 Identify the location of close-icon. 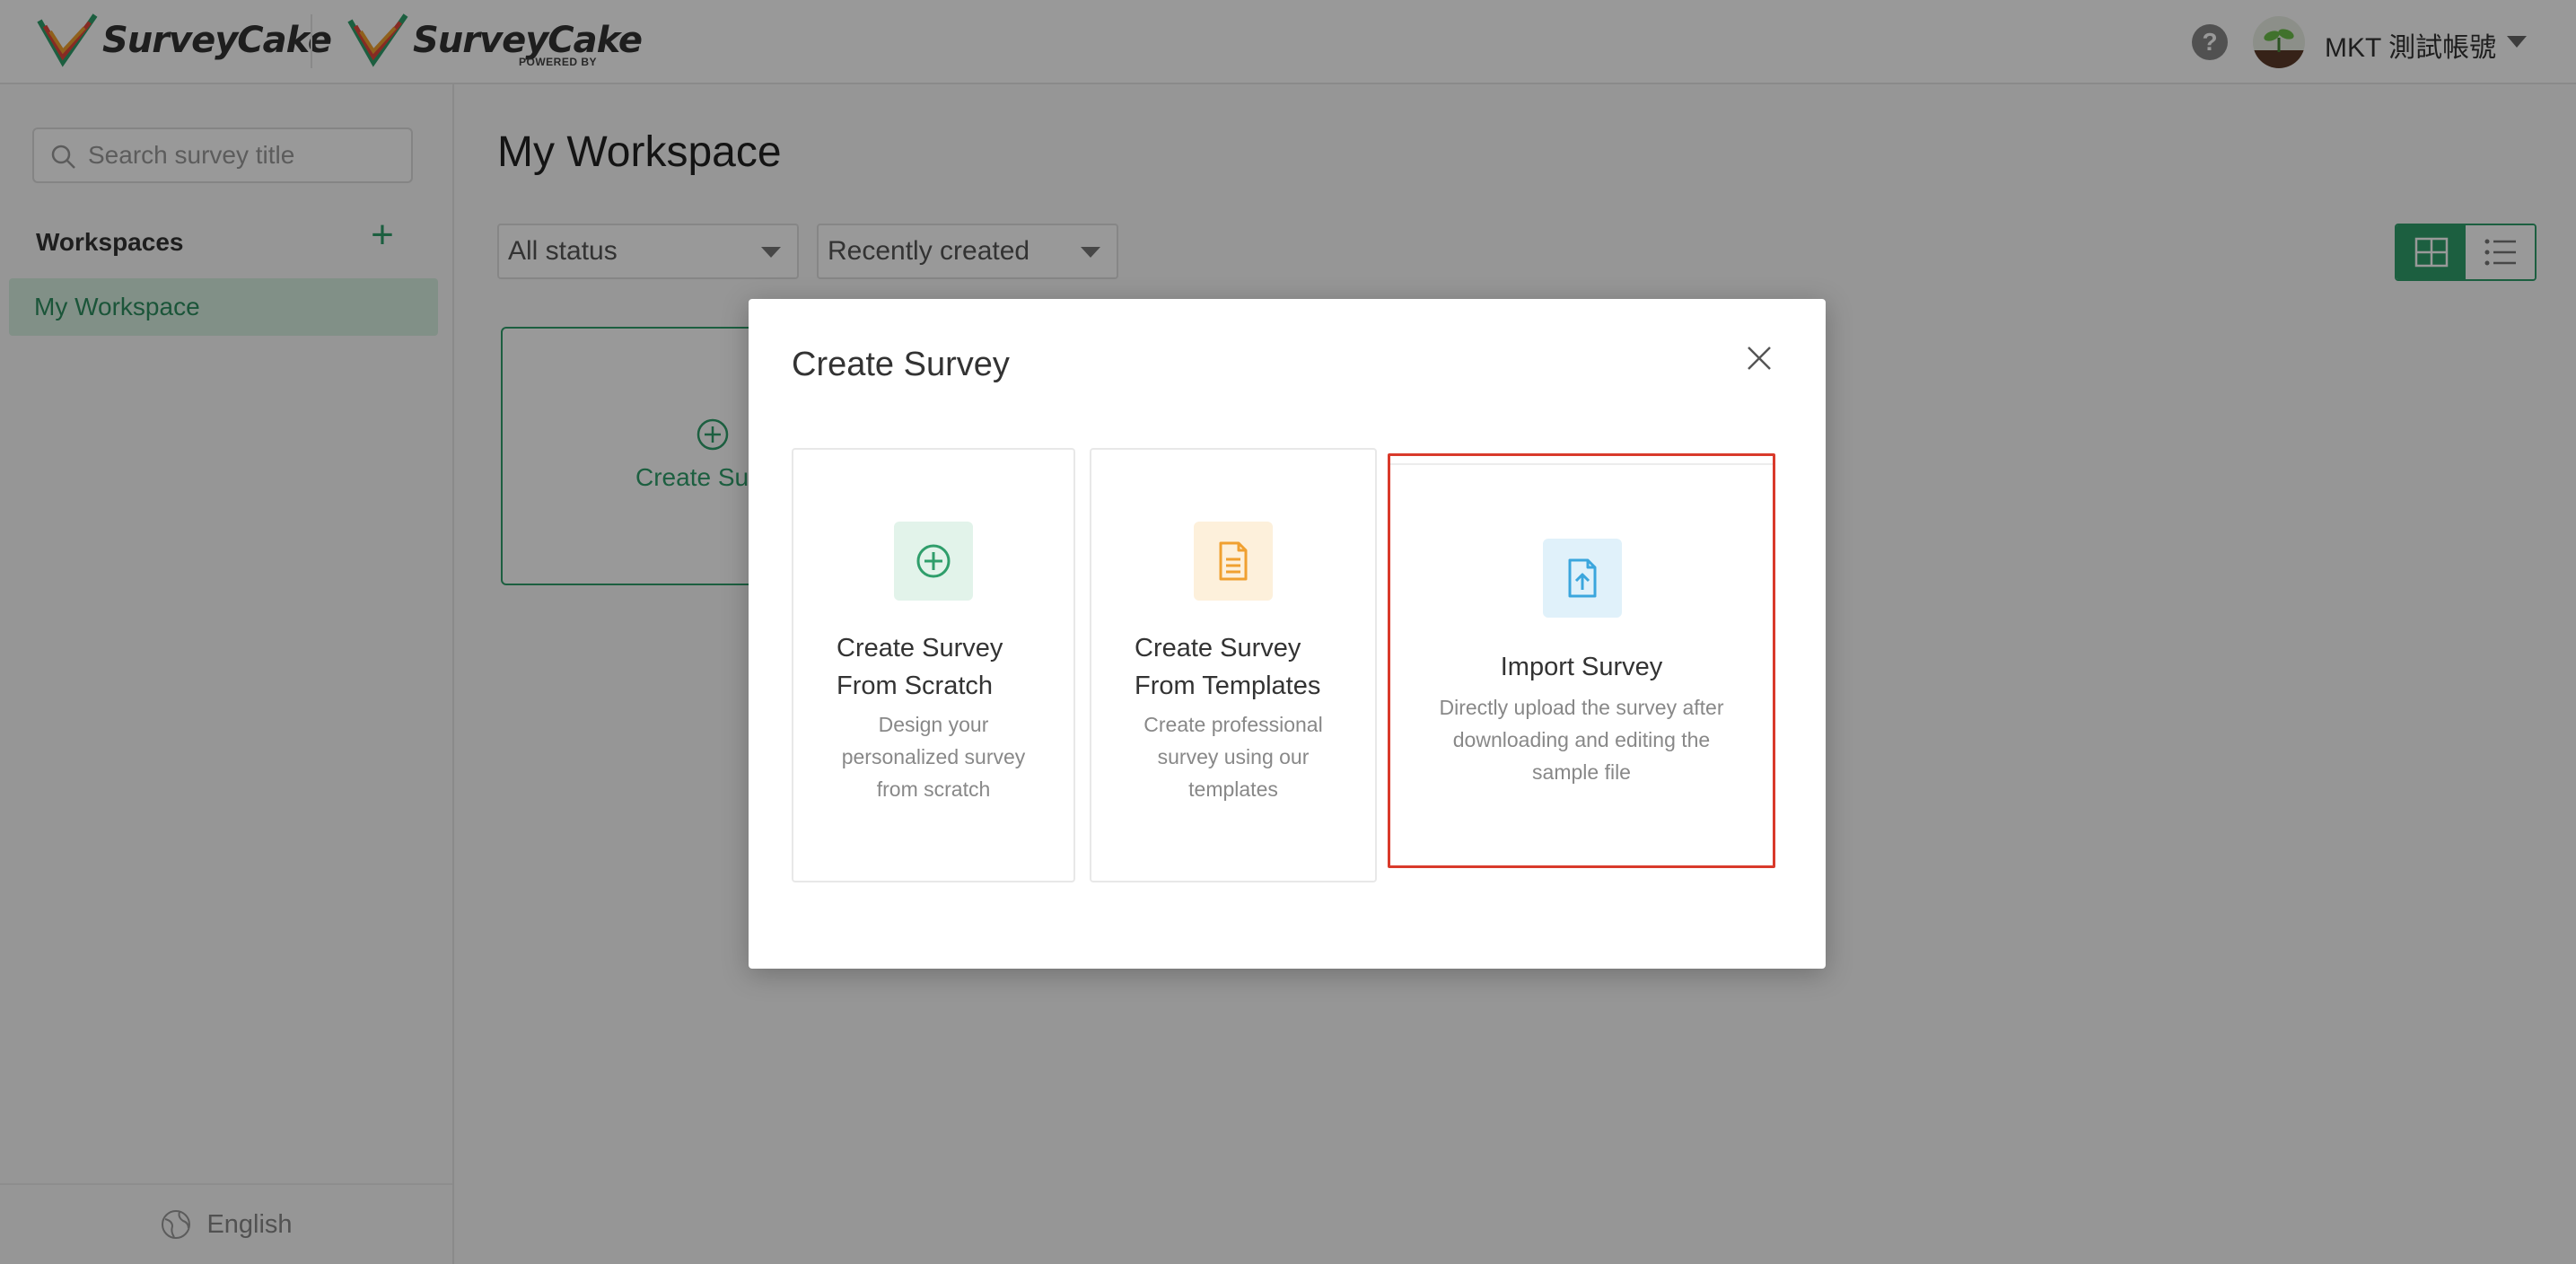
(1759, 358).